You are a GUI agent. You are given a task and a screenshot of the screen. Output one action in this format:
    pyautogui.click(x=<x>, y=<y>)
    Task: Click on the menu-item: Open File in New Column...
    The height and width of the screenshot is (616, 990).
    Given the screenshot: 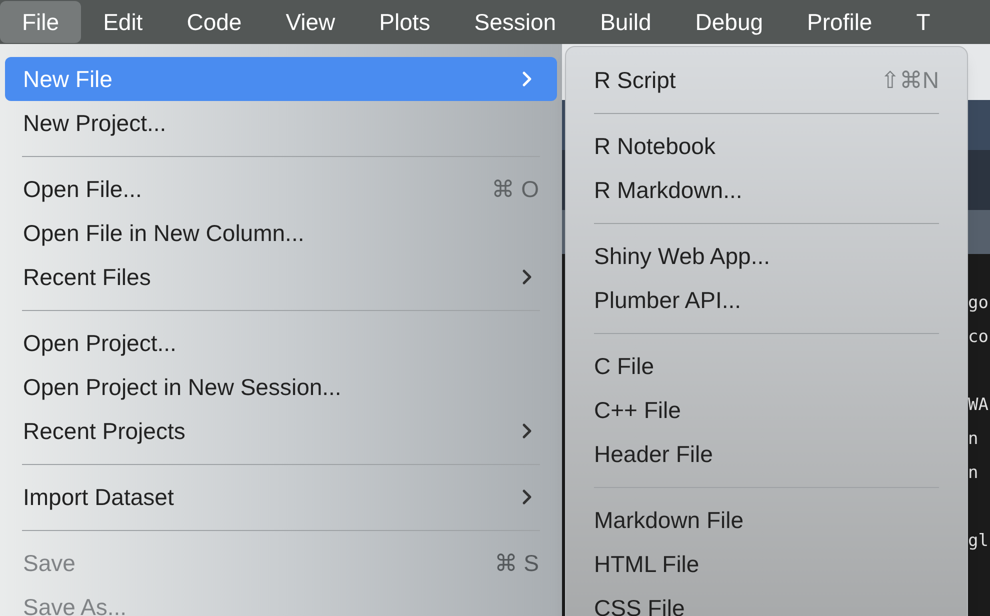 What is the action you would take?
    pyautogui.click(x=281, y=233)
    